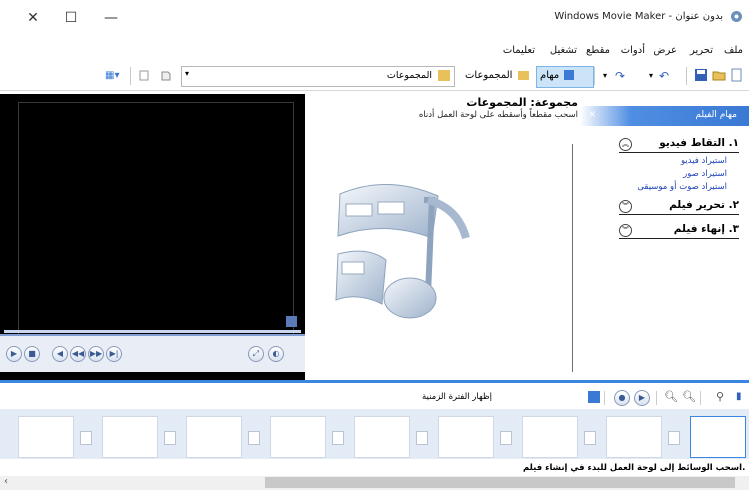  I want to click on task-section-edit: ٢. تحرير فيلم ︾, so click(679, 206).